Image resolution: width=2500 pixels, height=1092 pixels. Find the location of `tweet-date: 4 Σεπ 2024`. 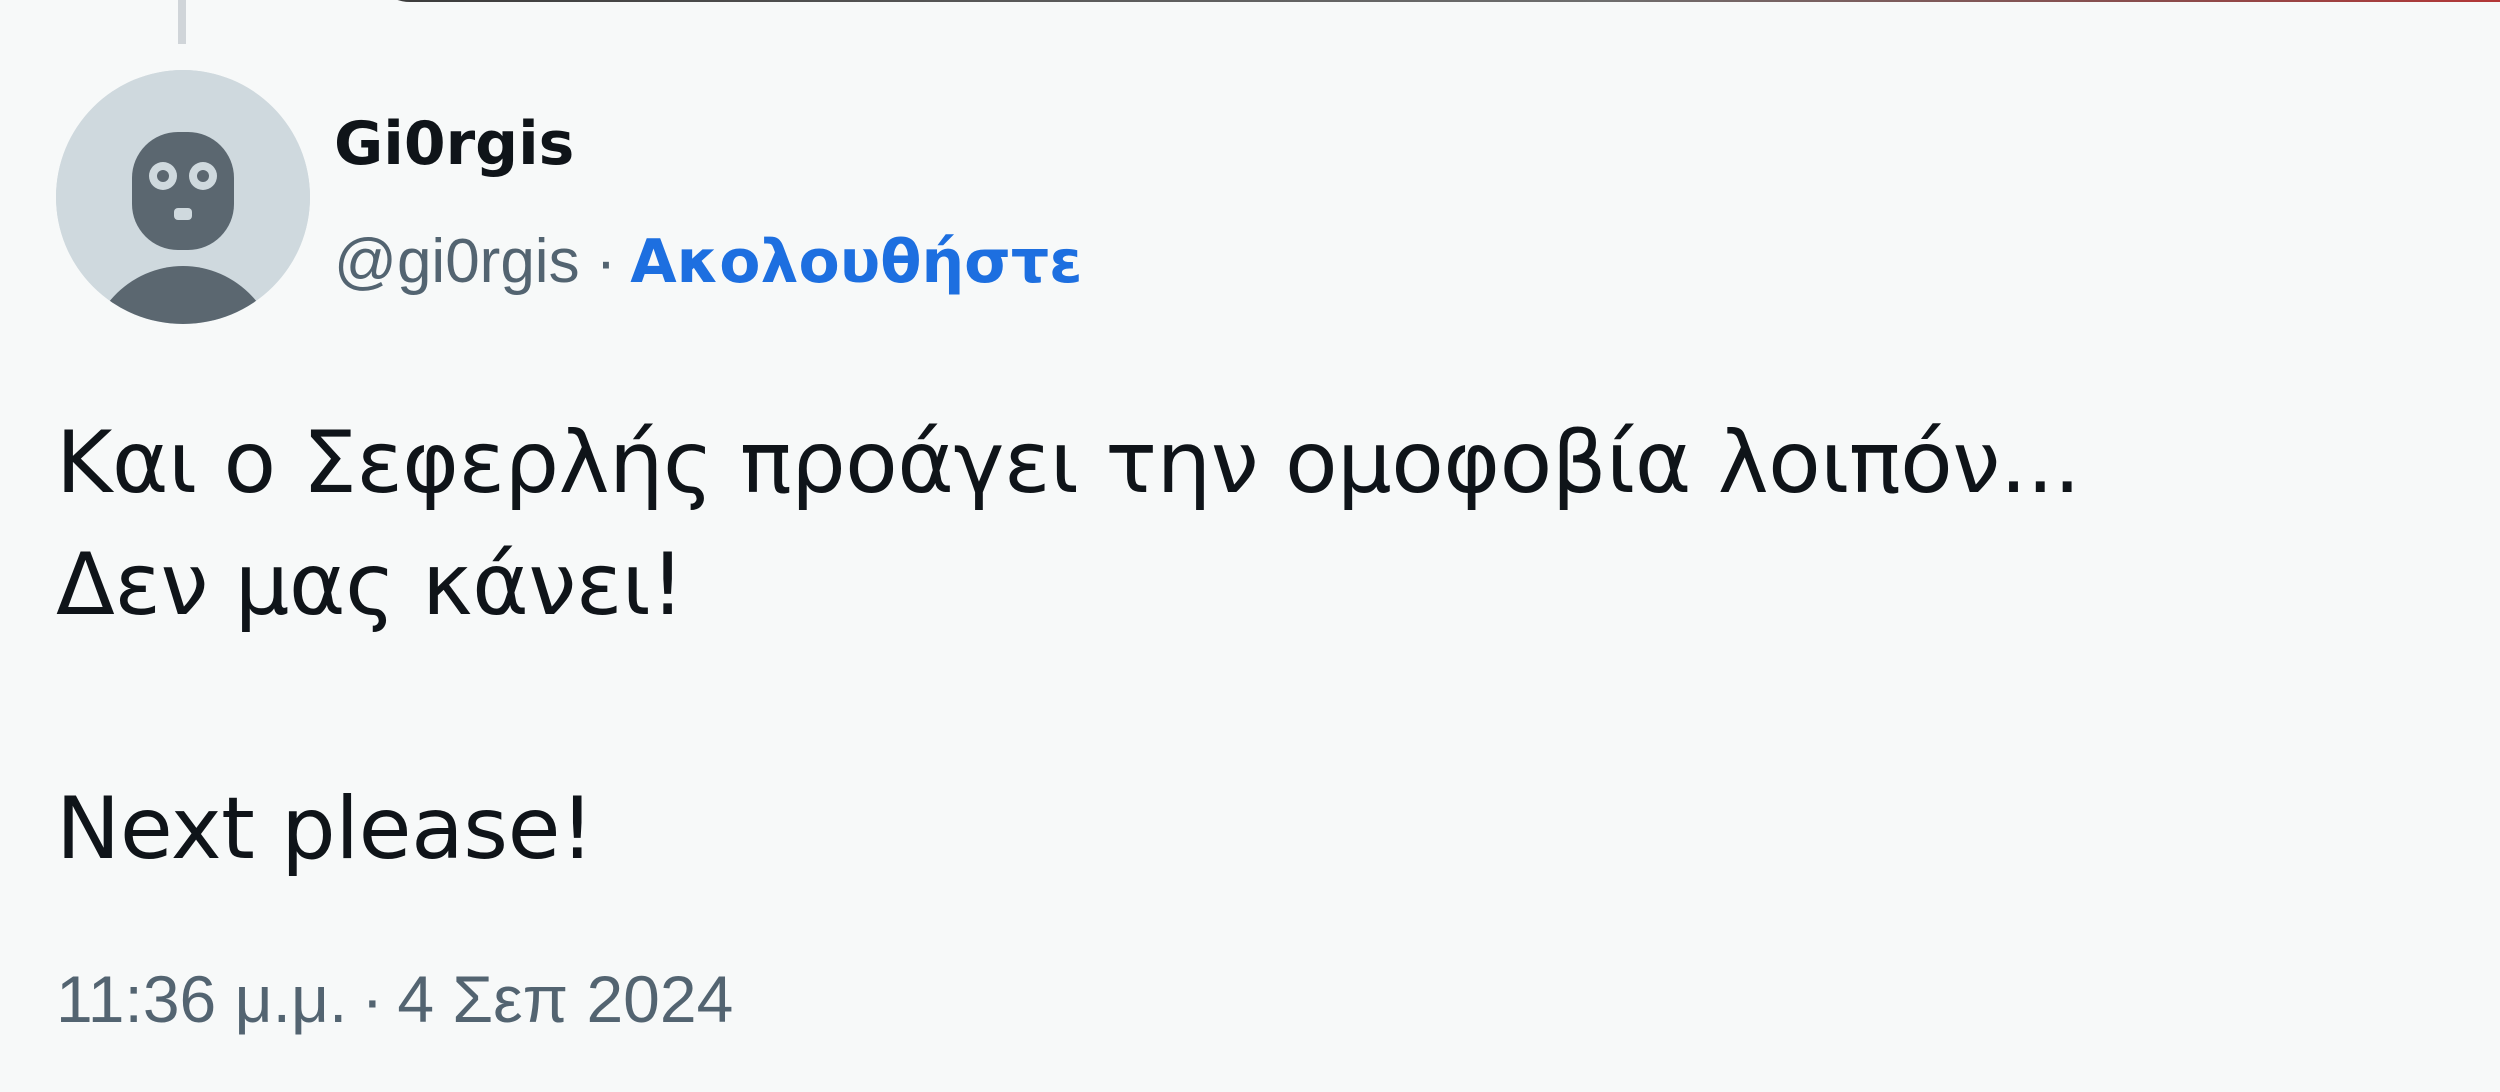

tweet-date: 4 Σεπ 2024 is located at coordinates (565, 999).